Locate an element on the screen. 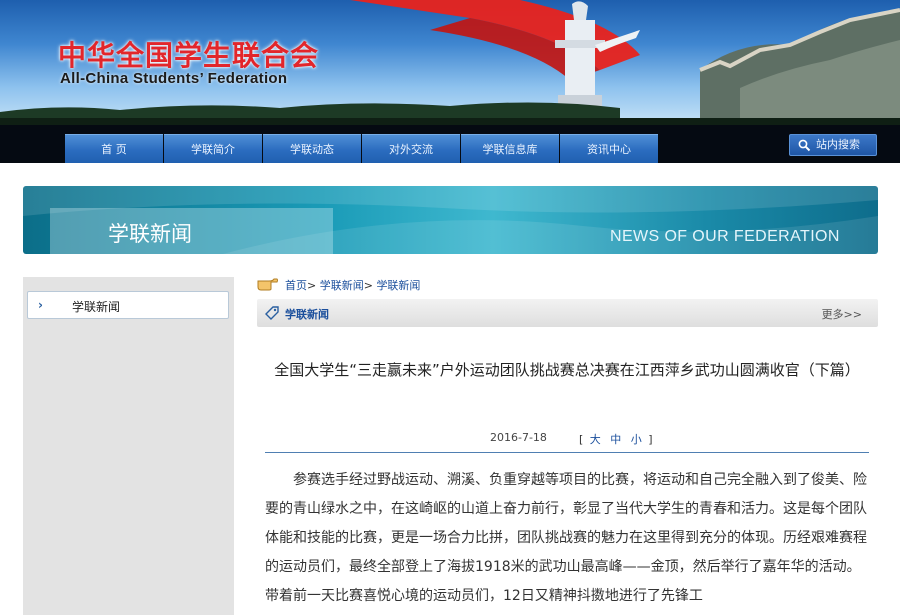 This screenshot has width=900, height=615. org-name-en: All-China Students’ Federation is located at coordinates (174, 78).